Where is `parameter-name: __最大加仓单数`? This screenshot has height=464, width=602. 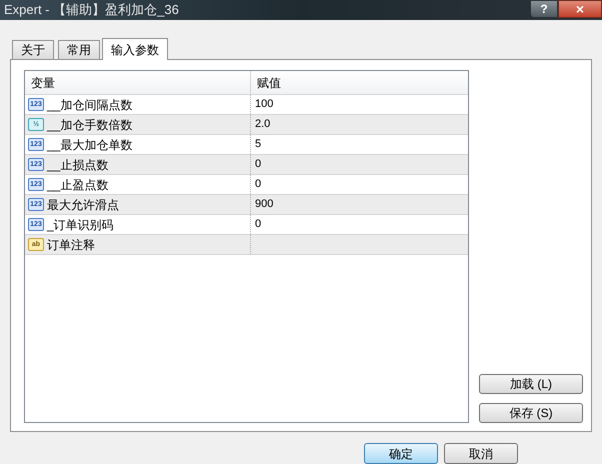 parameter-name: __最大加仓单数 is located at coordinates (89, 145).